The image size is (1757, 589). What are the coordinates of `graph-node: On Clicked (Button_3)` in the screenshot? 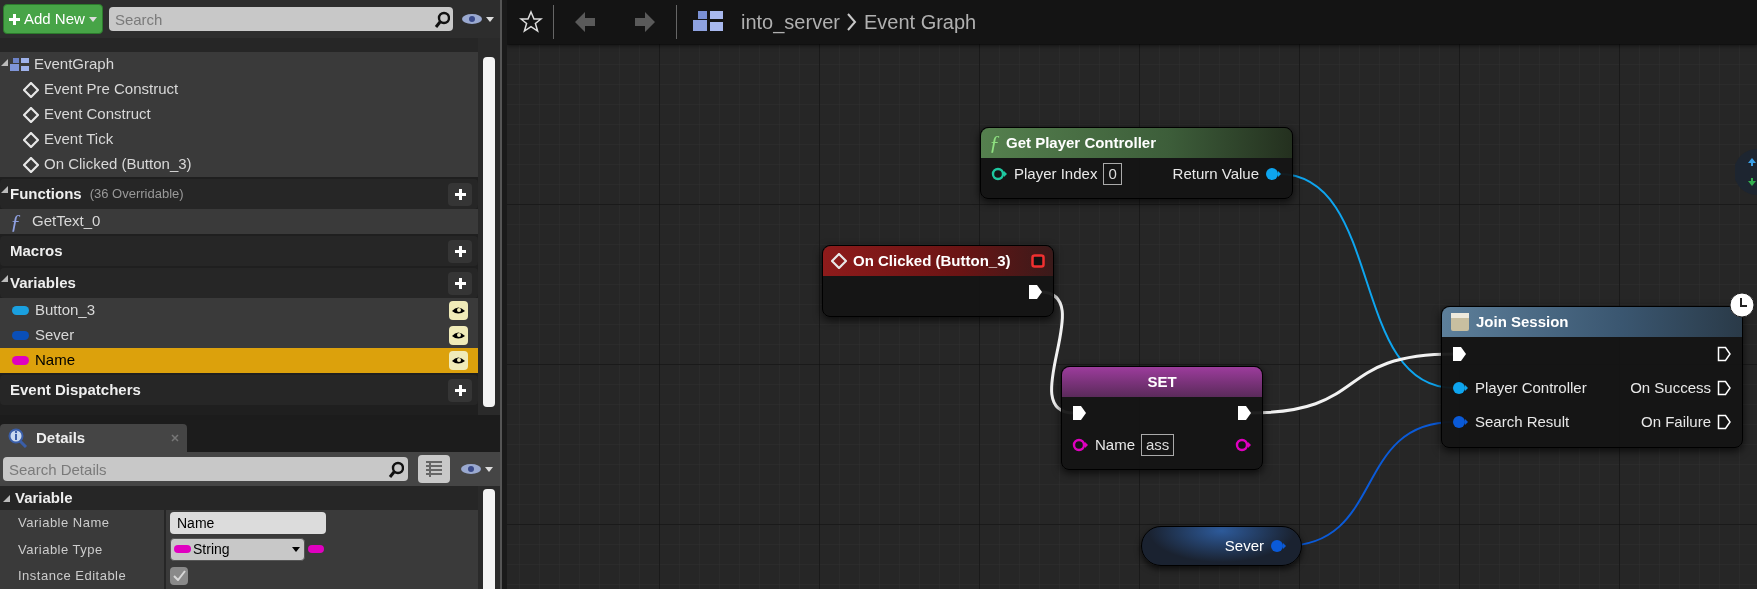 It's located at (938, 281).